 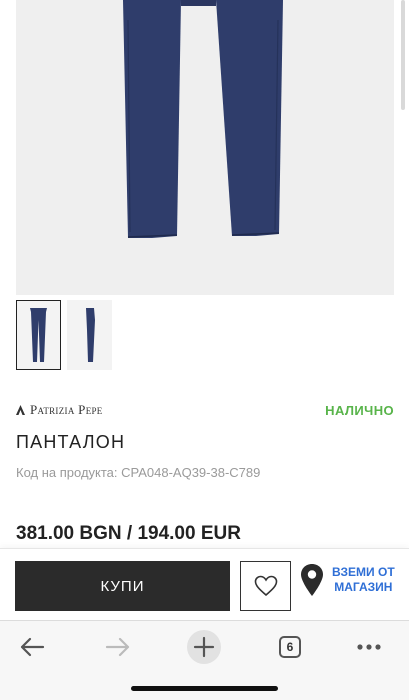 What do you see at coordinates (363, 587) in the screenshot?
I see `store-pickup-line2: МАГАЗИН` at bounding box center [363, 587].